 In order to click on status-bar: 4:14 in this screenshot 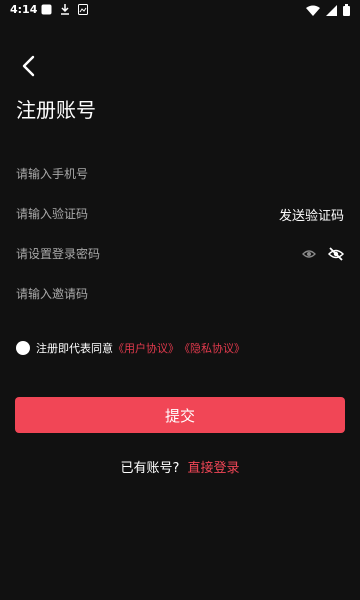, I will do `click(180, 11)`.